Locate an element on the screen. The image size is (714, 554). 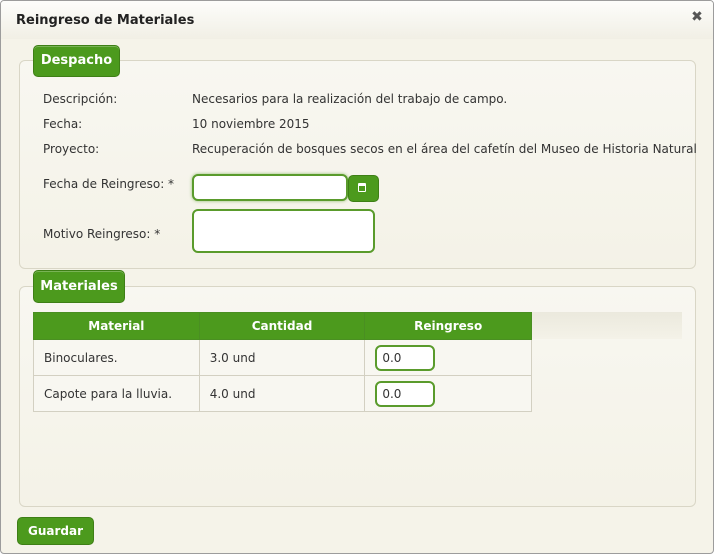
column-reingreso: Reingreso is located at coordinates (448, 326).